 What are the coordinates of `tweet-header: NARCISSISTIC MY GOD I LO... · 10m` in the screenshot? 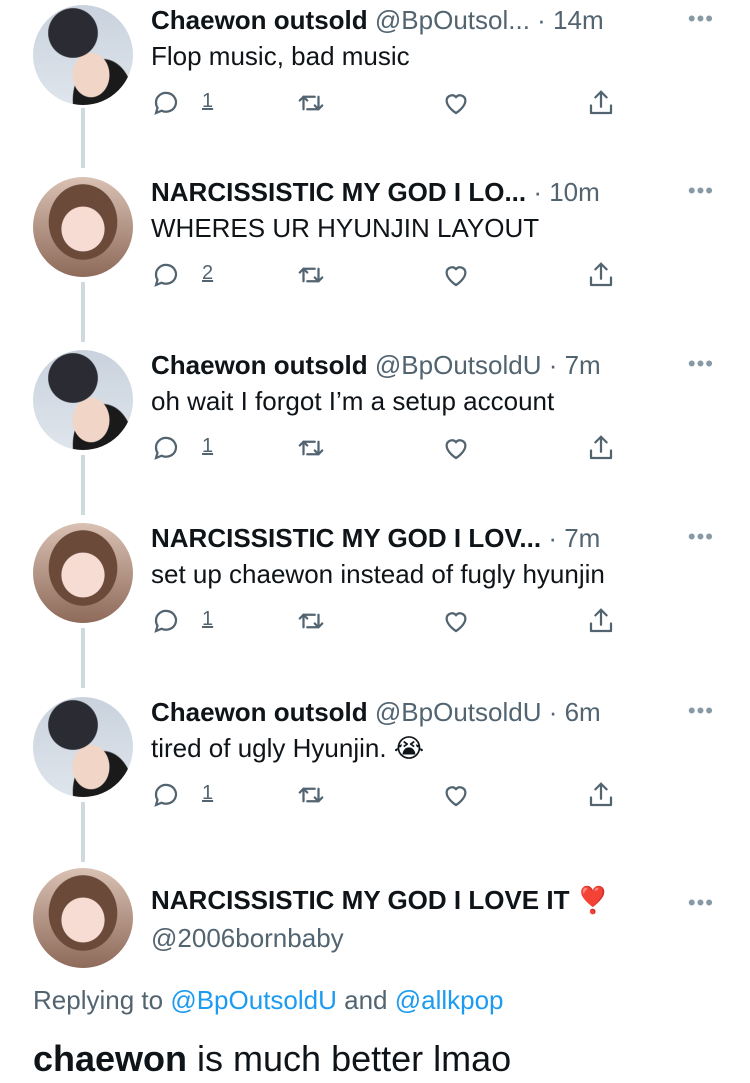 It's located at (420, 192).